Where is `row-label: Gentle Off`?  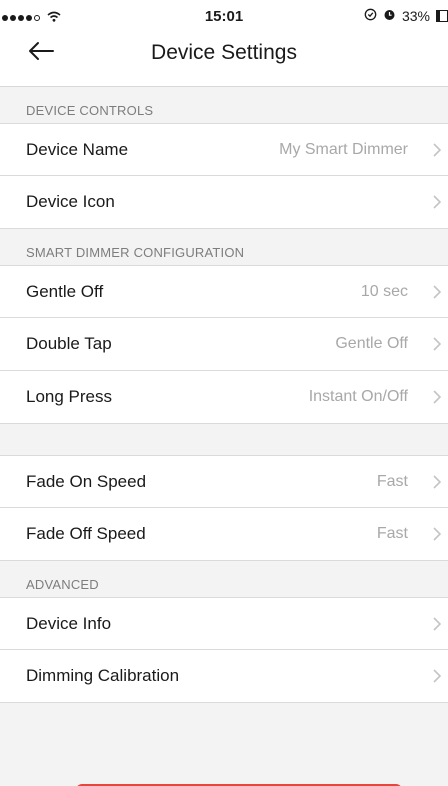 row-label: Gentle Off is located at coordinates (65, 291).